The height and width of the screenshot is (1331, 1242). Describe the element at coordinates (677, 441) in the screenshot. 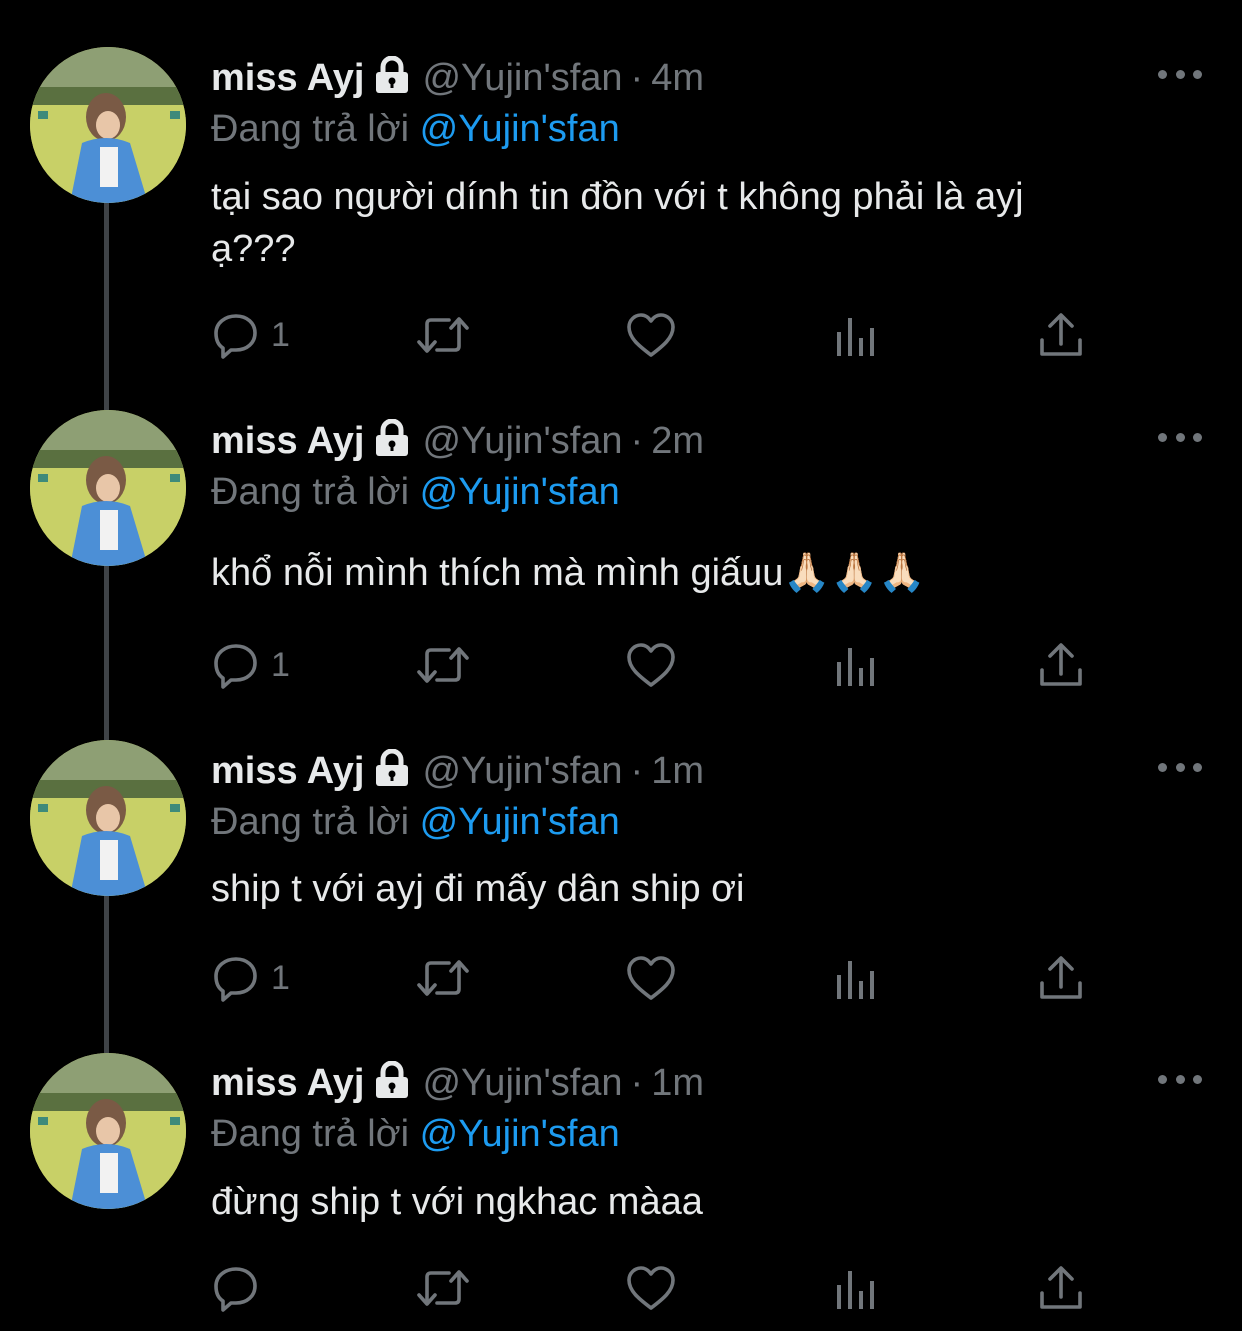

I see `timestamp: 2m` at that location.